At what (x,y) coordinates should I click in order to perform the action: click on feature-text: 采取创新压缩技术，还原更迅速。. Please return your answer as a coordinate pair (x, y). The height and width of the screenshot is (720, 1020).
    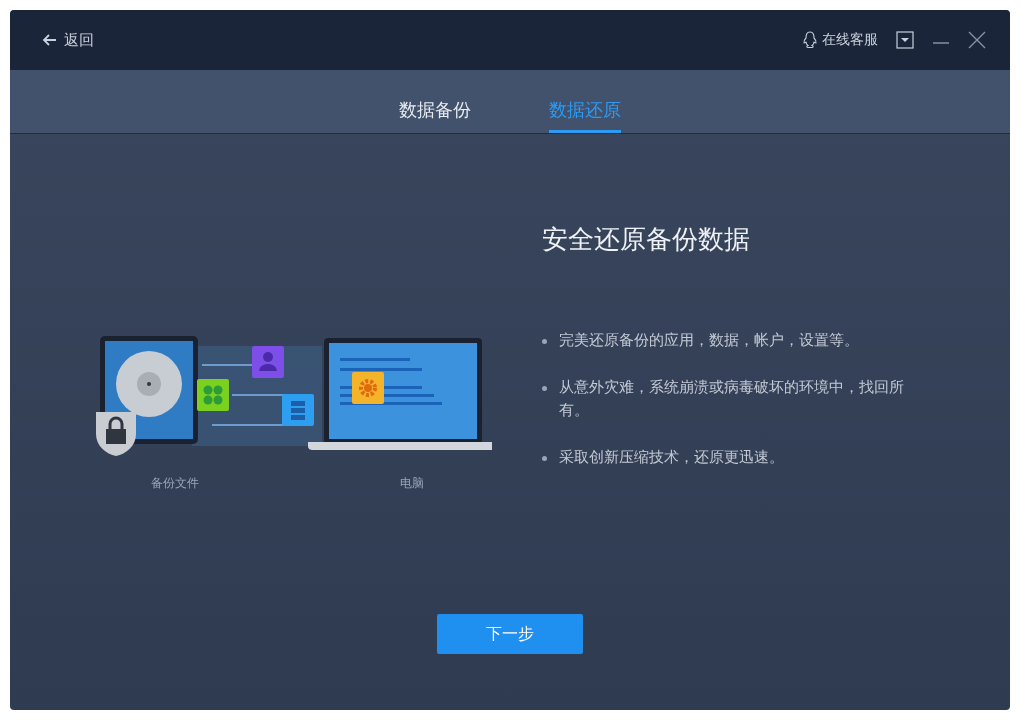
    Looking at the image, I should click on (671, 457).